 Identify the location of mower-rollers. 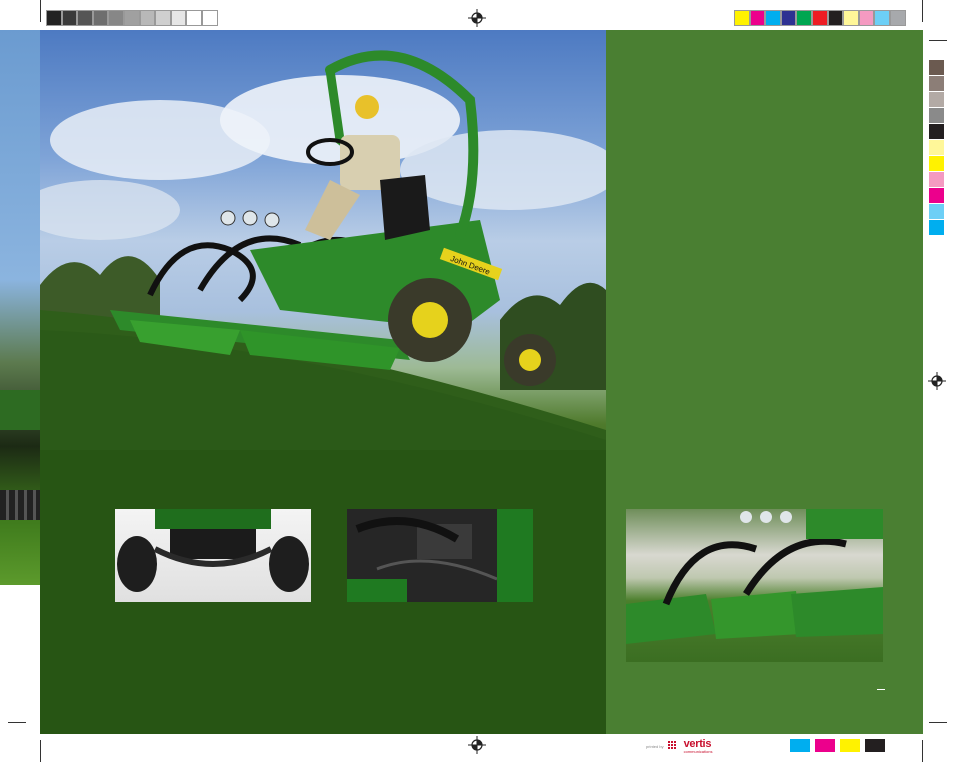
(20, 505).